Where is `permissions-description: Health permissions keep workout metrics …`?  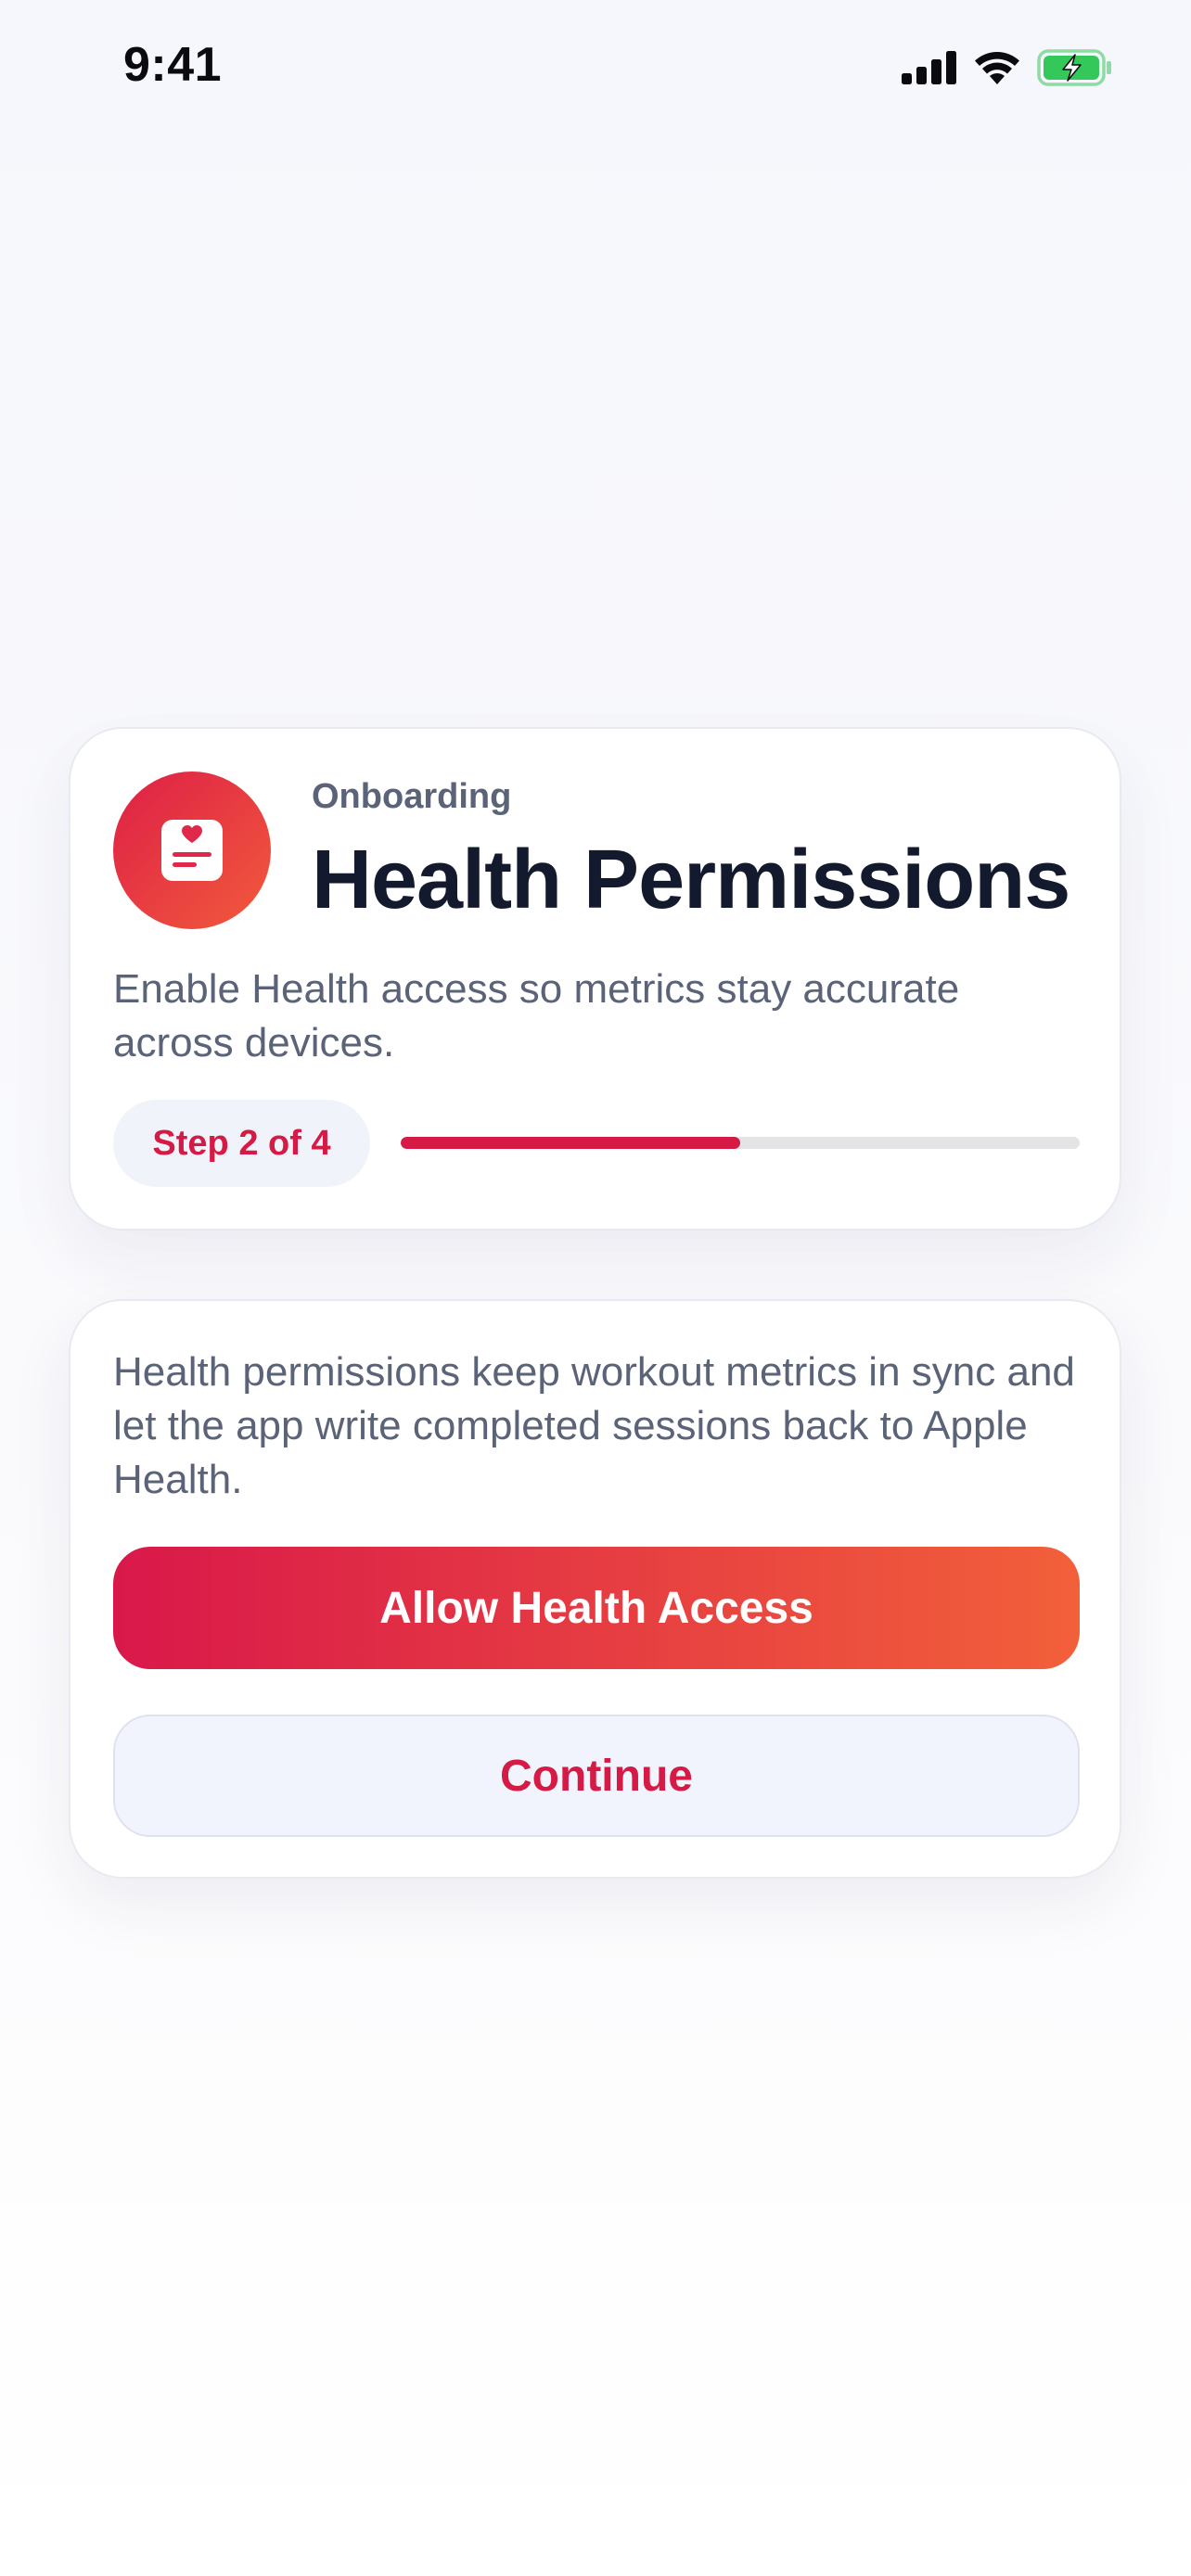
permissions-description: Health permissions keep workout metrics … is located at coordinates (594, 1425).